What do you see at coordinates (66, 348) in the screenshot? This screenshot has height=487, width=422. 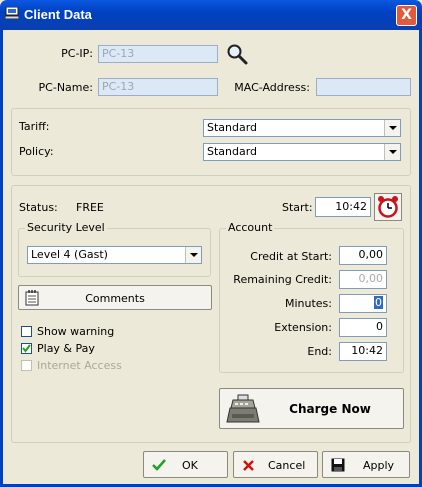 I see `play-pay-label: Play & Pay` at bounding box center [66, 348].